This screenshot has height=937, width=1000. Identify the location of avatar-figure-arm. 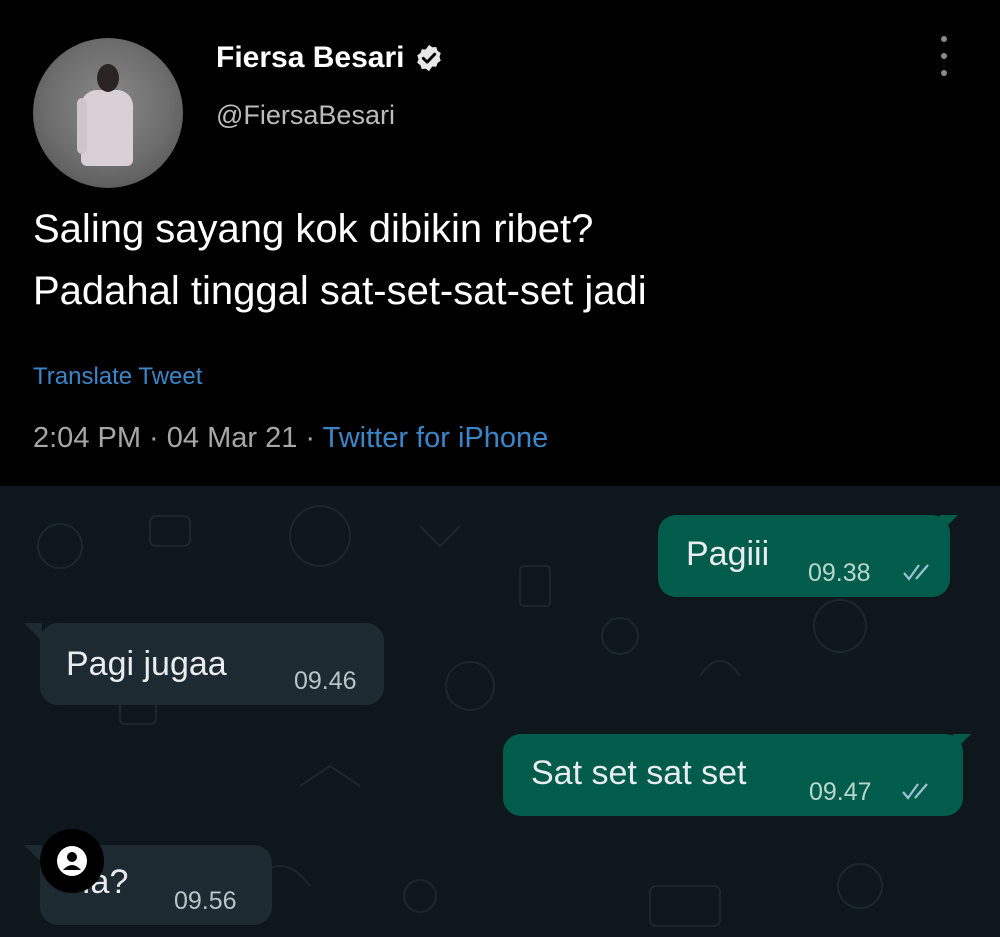
(82, 126).